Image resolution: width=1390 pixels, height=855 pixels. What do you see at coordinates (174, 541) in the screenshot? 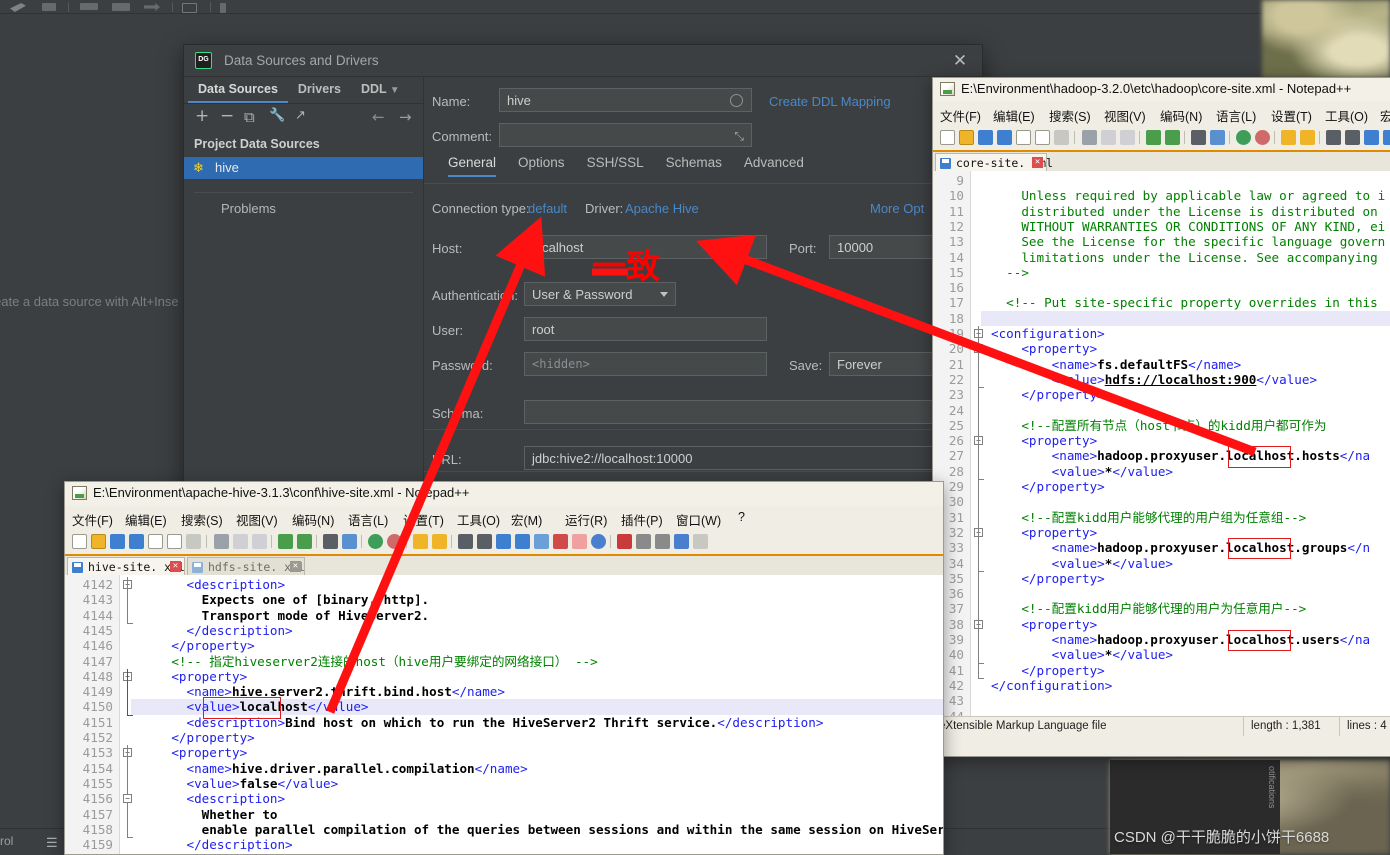
I see `close-all-icon` at bounding box center [174, 541].